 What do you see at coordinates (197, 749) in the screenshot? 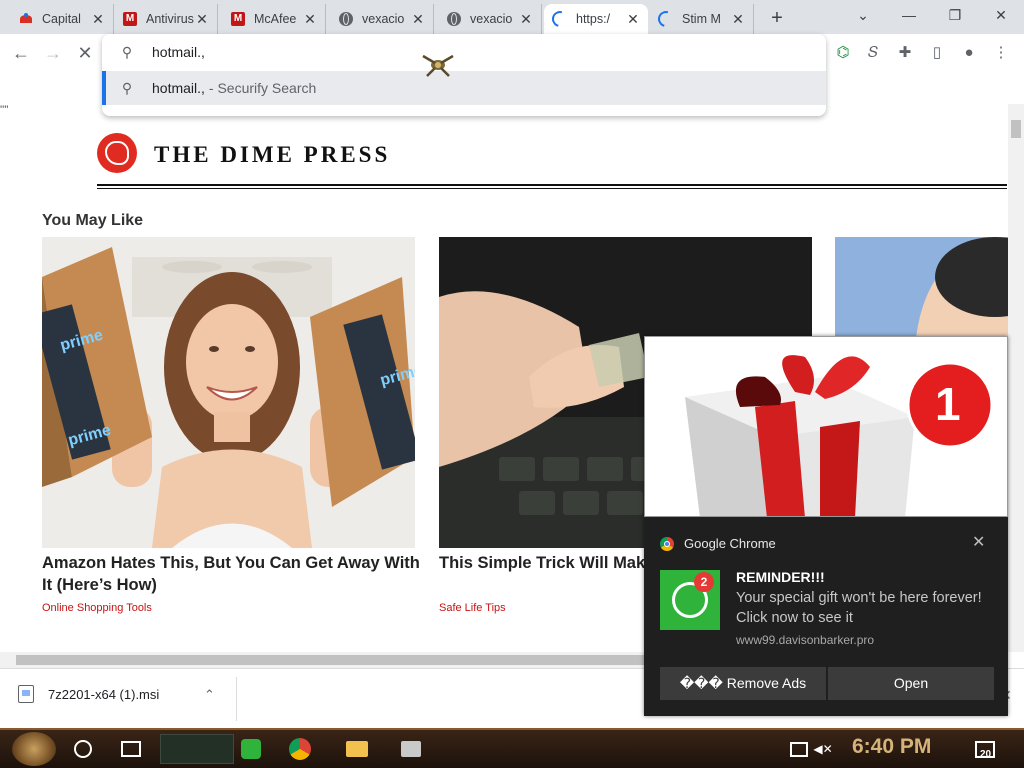
I see `taskbar-search-box` at bounding box center [197, 749].